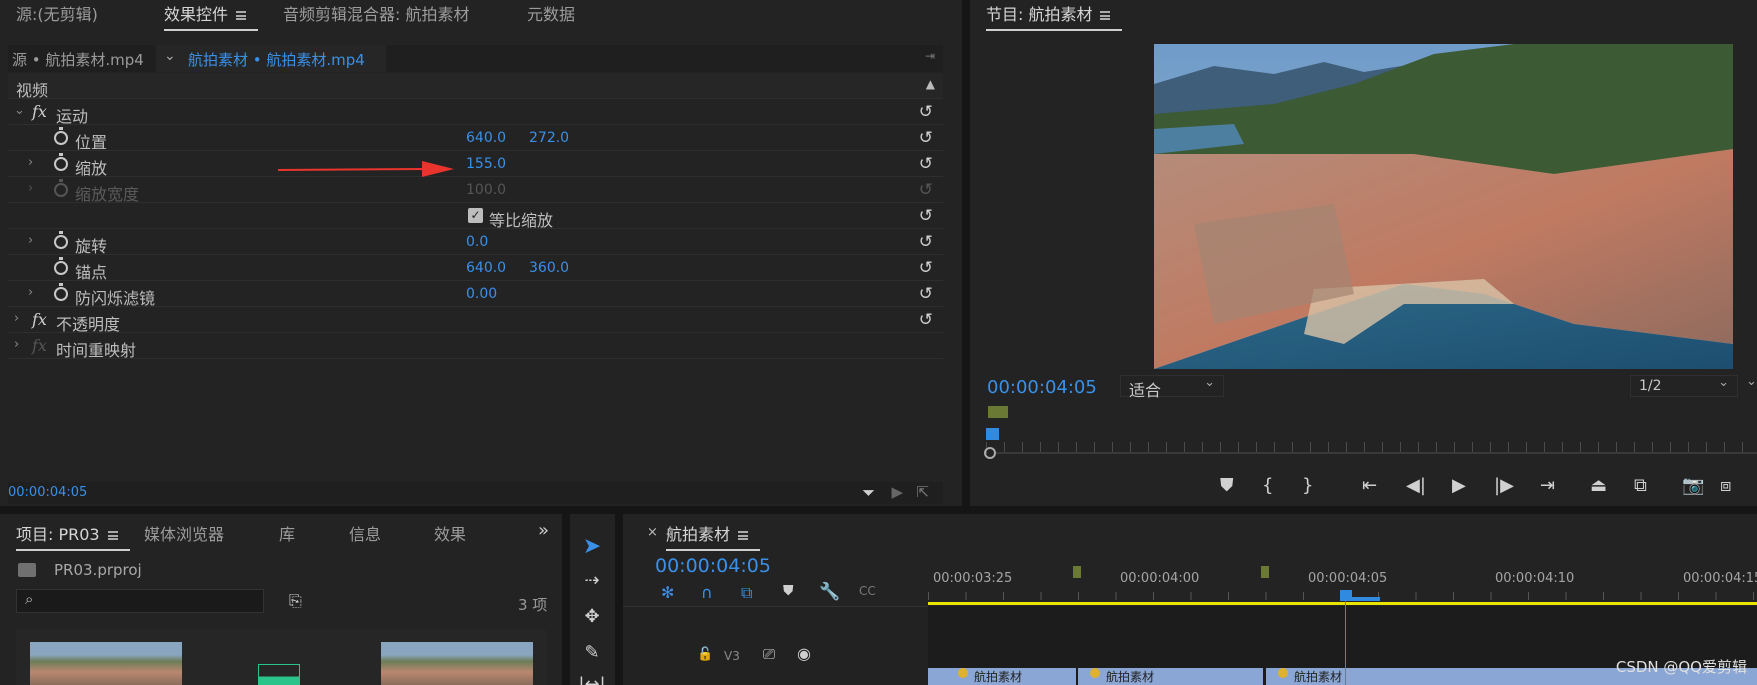 The width and height of the screenshot is (1757, 685). I want to click on program-playhead, so click(992, 434).